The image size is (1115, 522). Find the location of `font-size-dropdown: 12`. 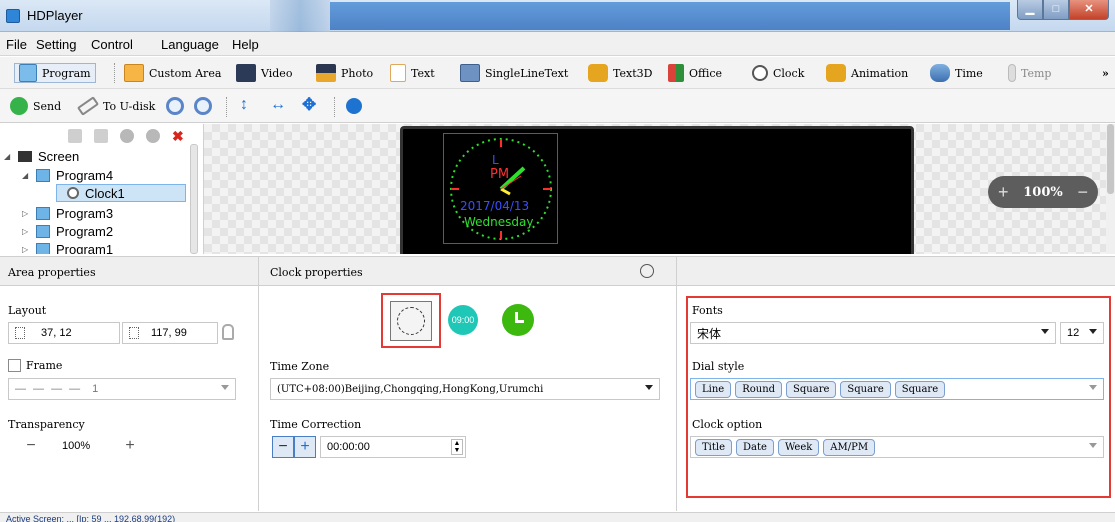

font-size-dropdown: 12 is located at coordinates (1082, 333).